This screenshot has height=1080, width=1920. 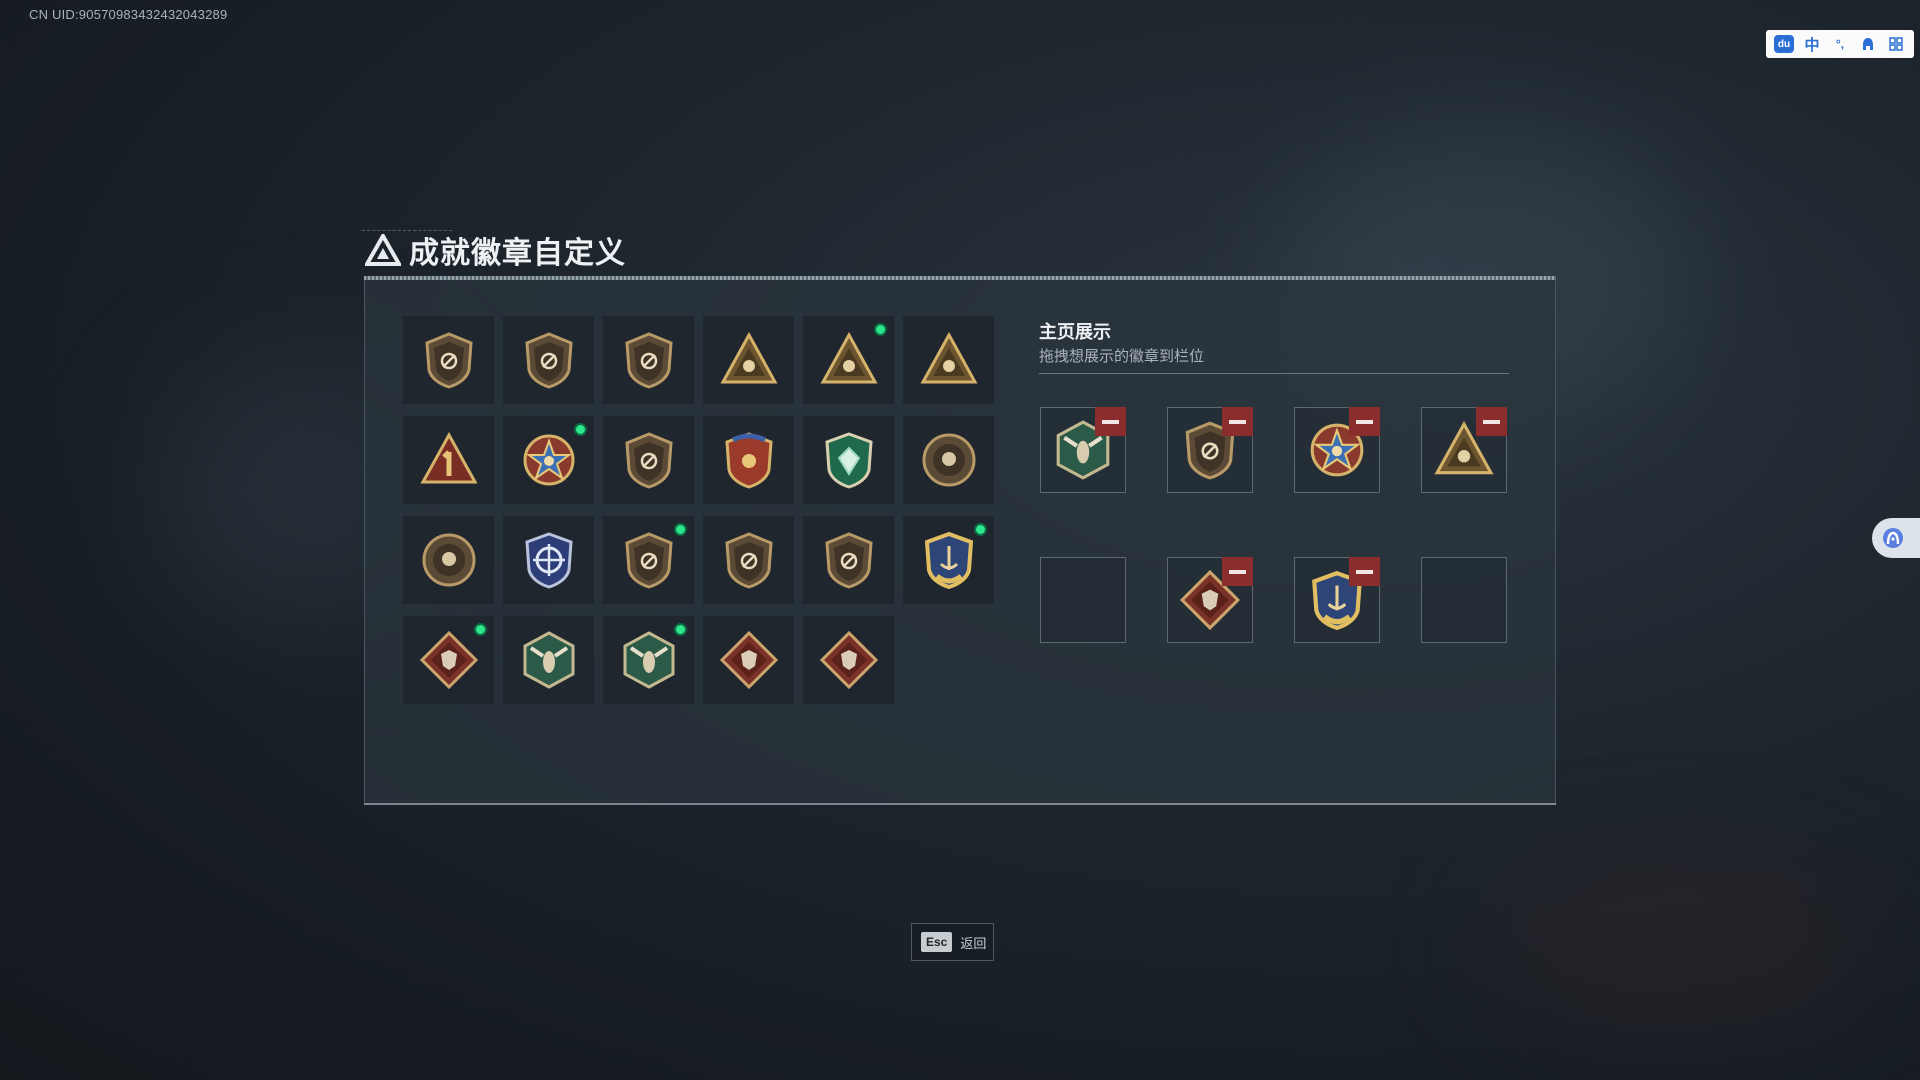 What do you see at coordinates (128, 14) in the screenshot?
I see `uid-label: CN UID:9057098343243​2043289` at bounding box center [128, 14].